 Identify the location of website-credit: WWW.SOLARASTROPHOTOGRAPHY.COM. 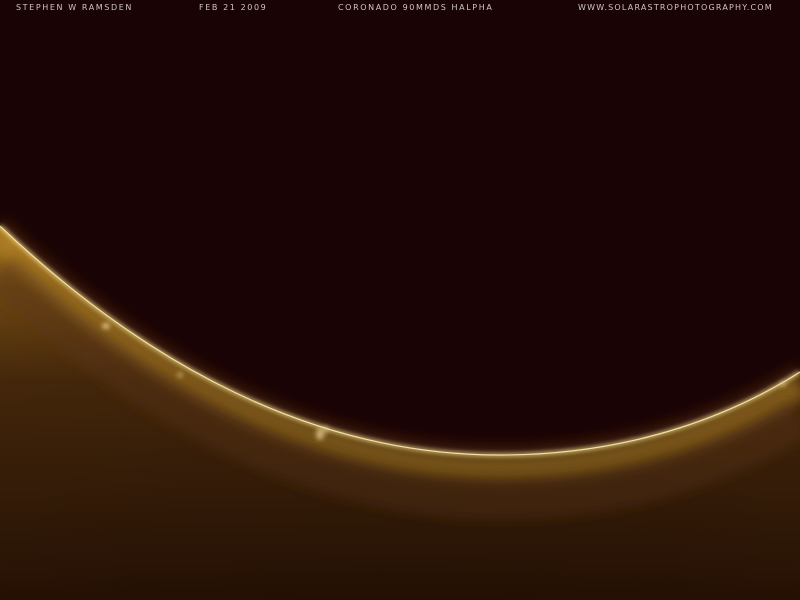
(675, 7).